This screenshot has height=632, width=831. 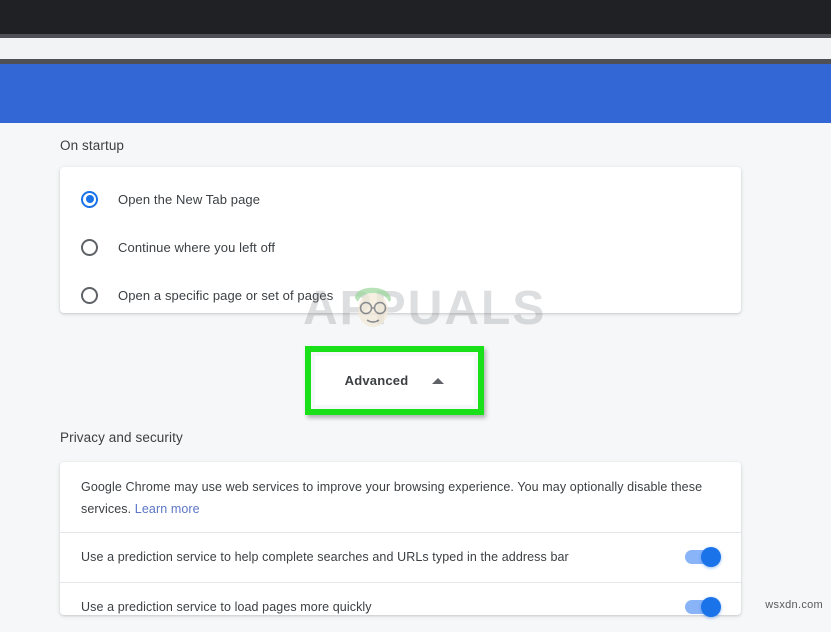 What do you see at coordinates (121, 437) in the screenshot?
I see `section-title-privacy-and-security: Privacy and security` at bounding box center [121, 437].